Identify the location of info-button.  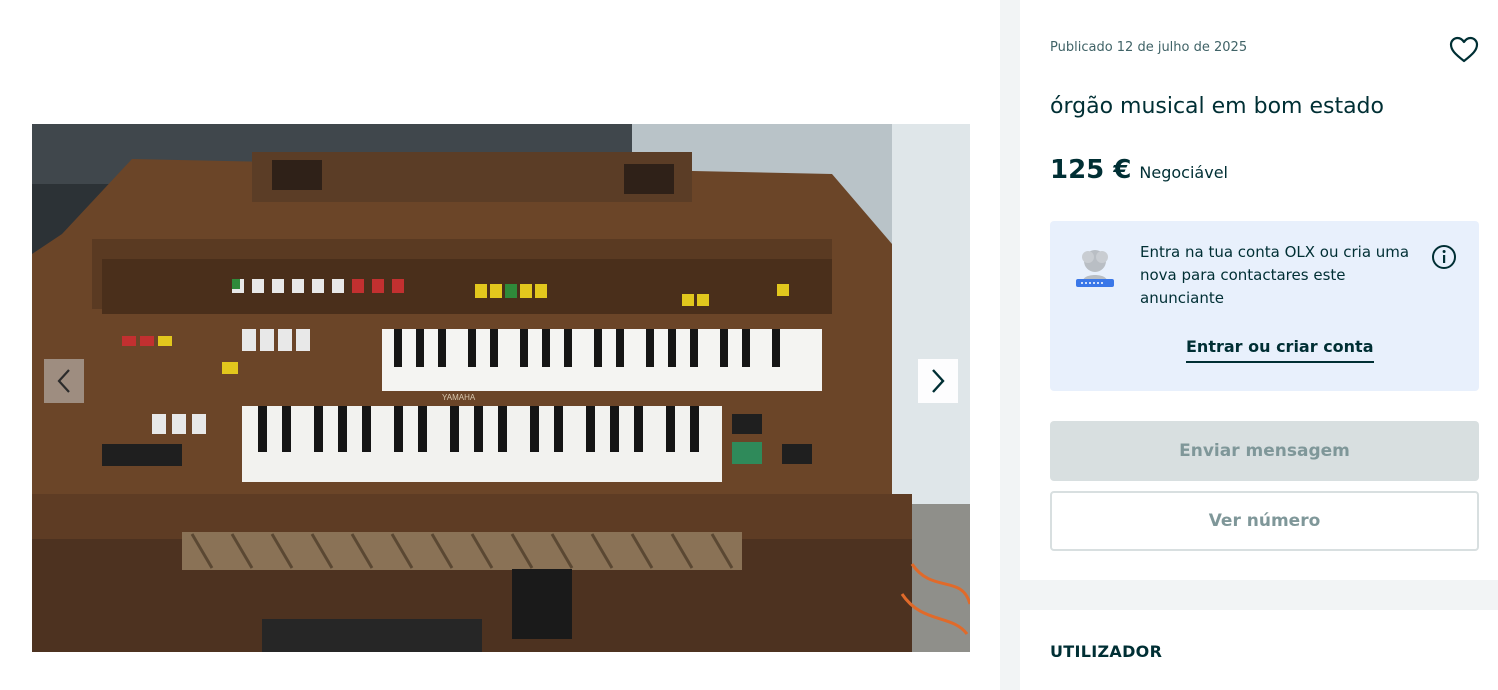
(1444, 257).